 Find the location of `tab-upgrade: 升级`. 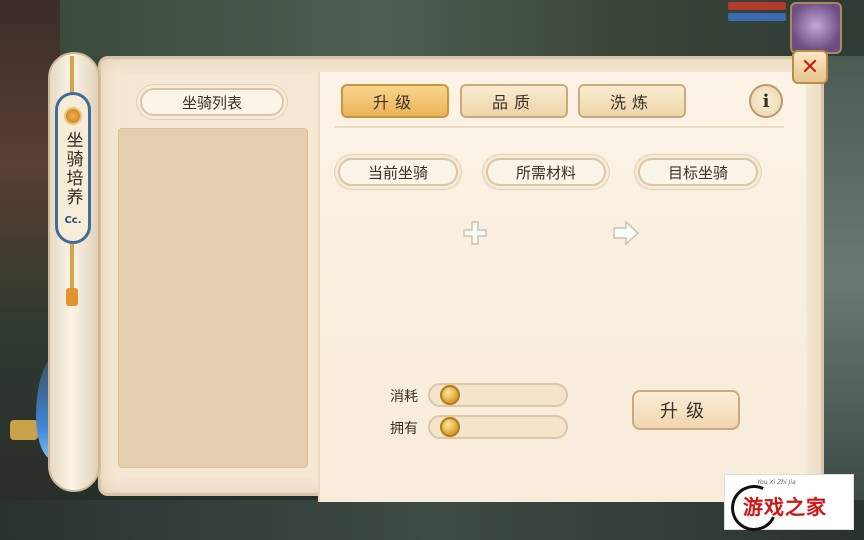

tab-upgrade: 升级 is located at coordinates (395, 101).